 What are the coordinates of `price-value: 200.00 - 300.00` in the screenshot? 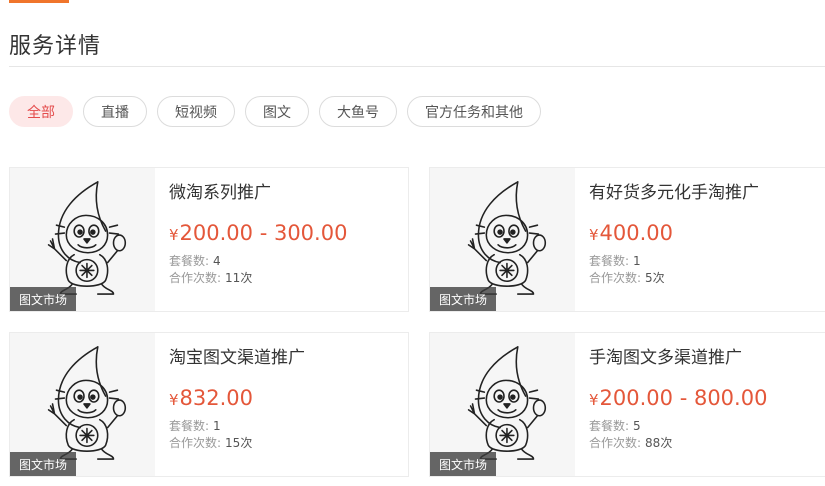 It's located at (263, 233).